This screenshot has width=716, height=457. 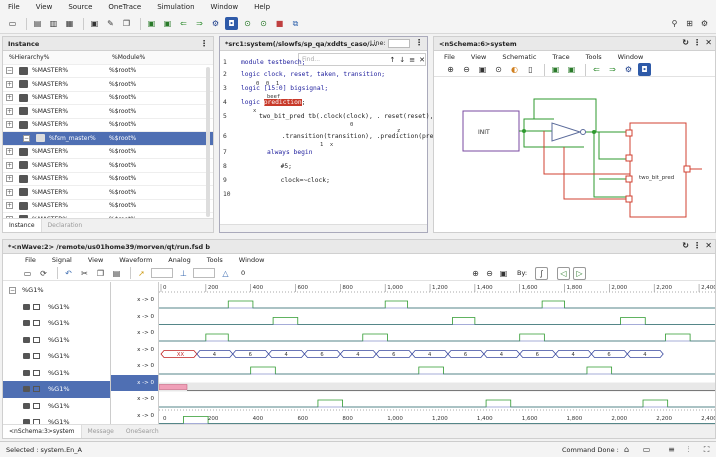 I want to click on forward-icon: ⇒, so click(x=199, y=23).